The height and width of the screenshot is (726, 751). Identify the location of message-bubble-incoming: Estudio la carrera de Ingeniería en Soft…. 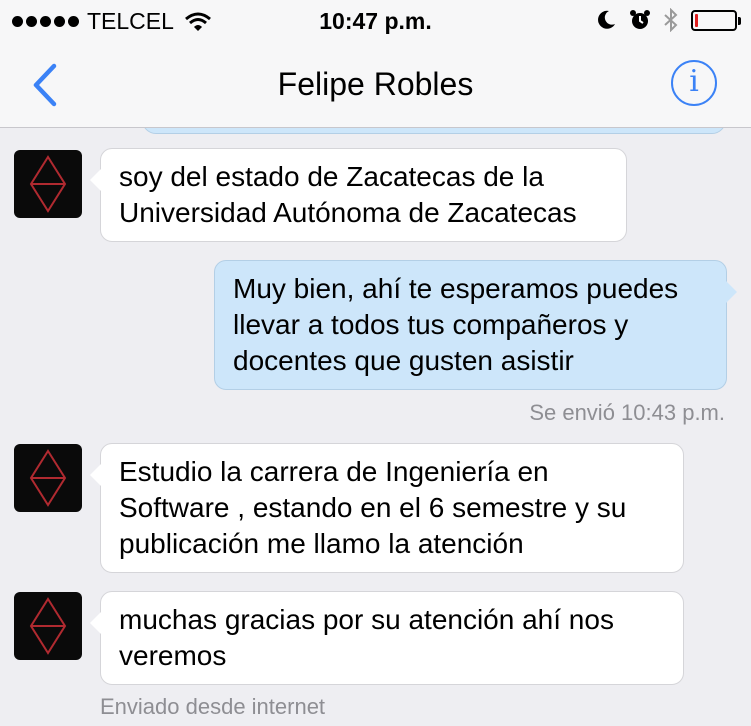
(387, 508).